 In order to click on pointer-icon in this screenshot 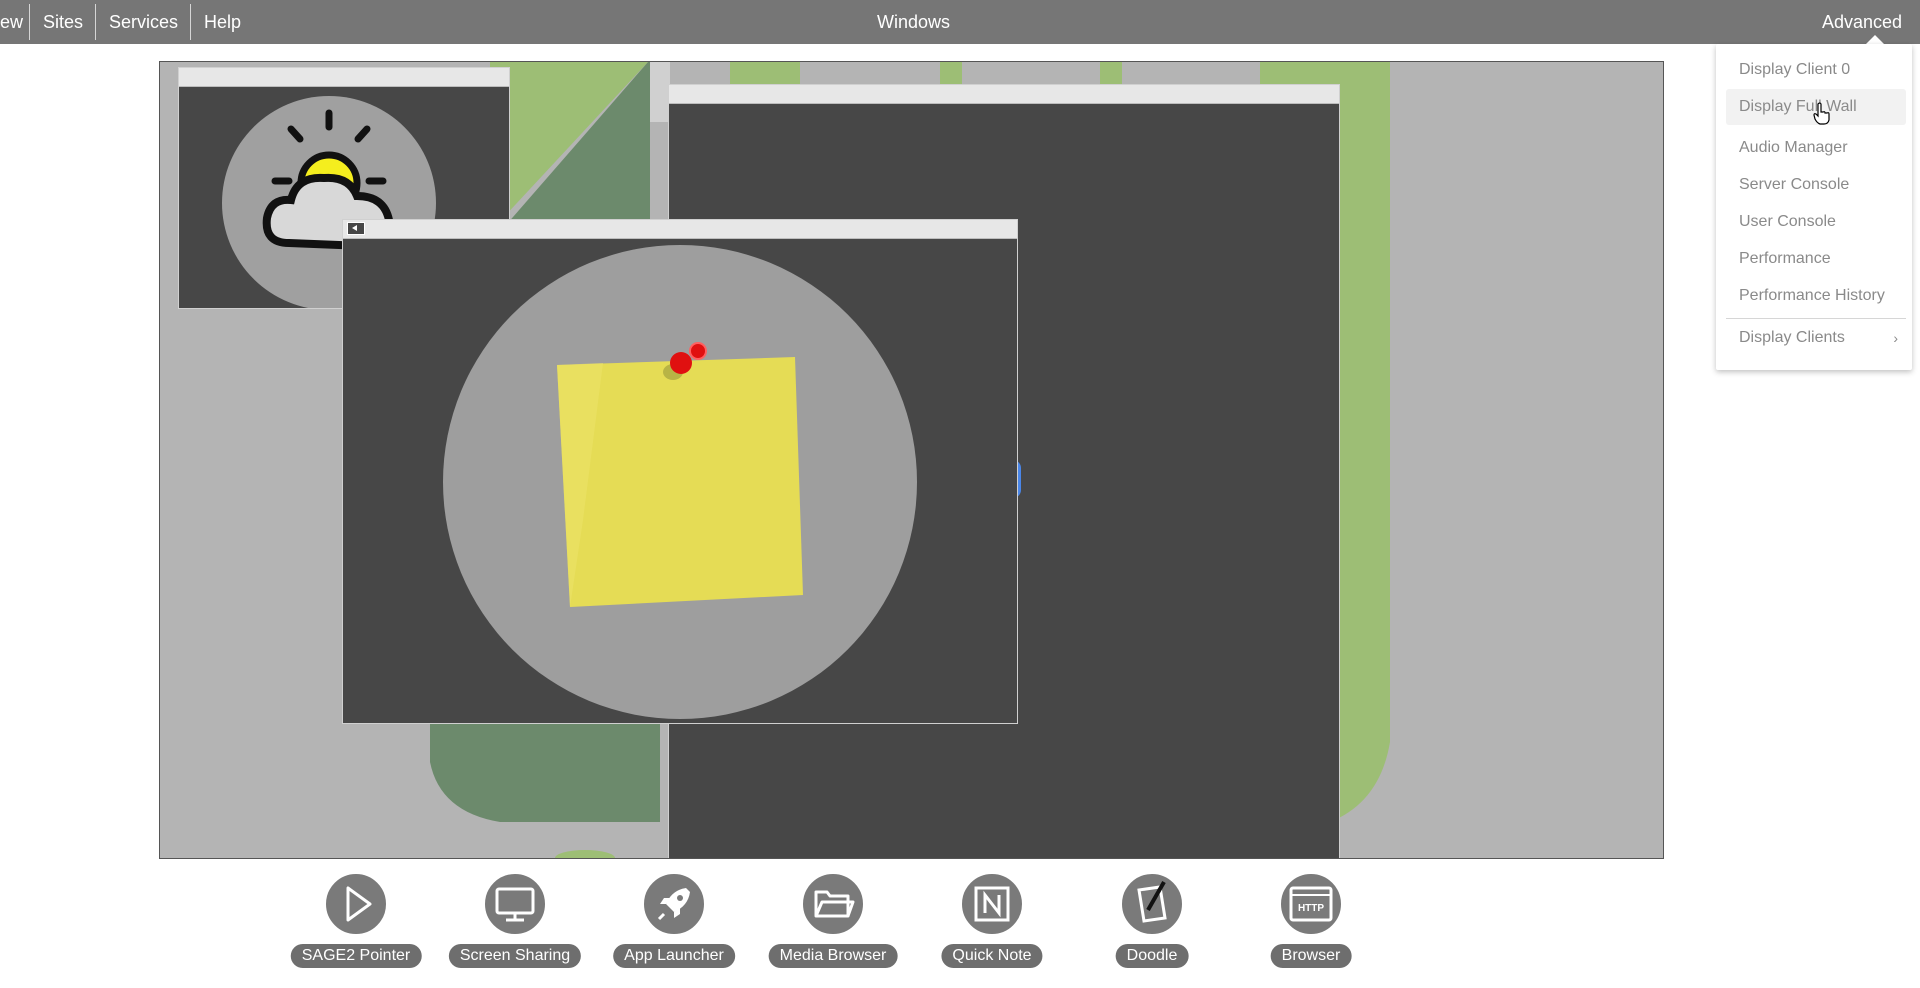, I will do `click(356, 904)`.